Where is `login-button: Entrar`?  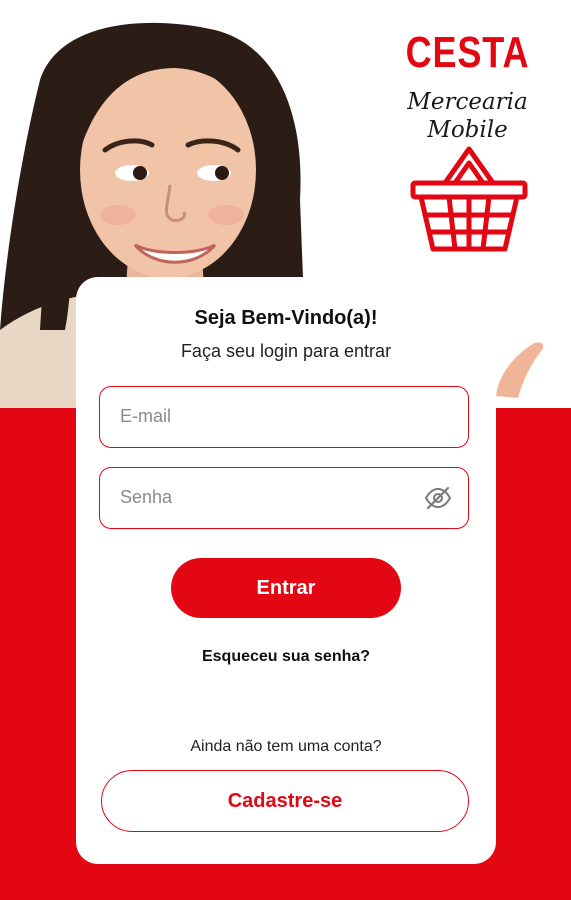
login-button: Entrar is located at coordinates (286, 588).